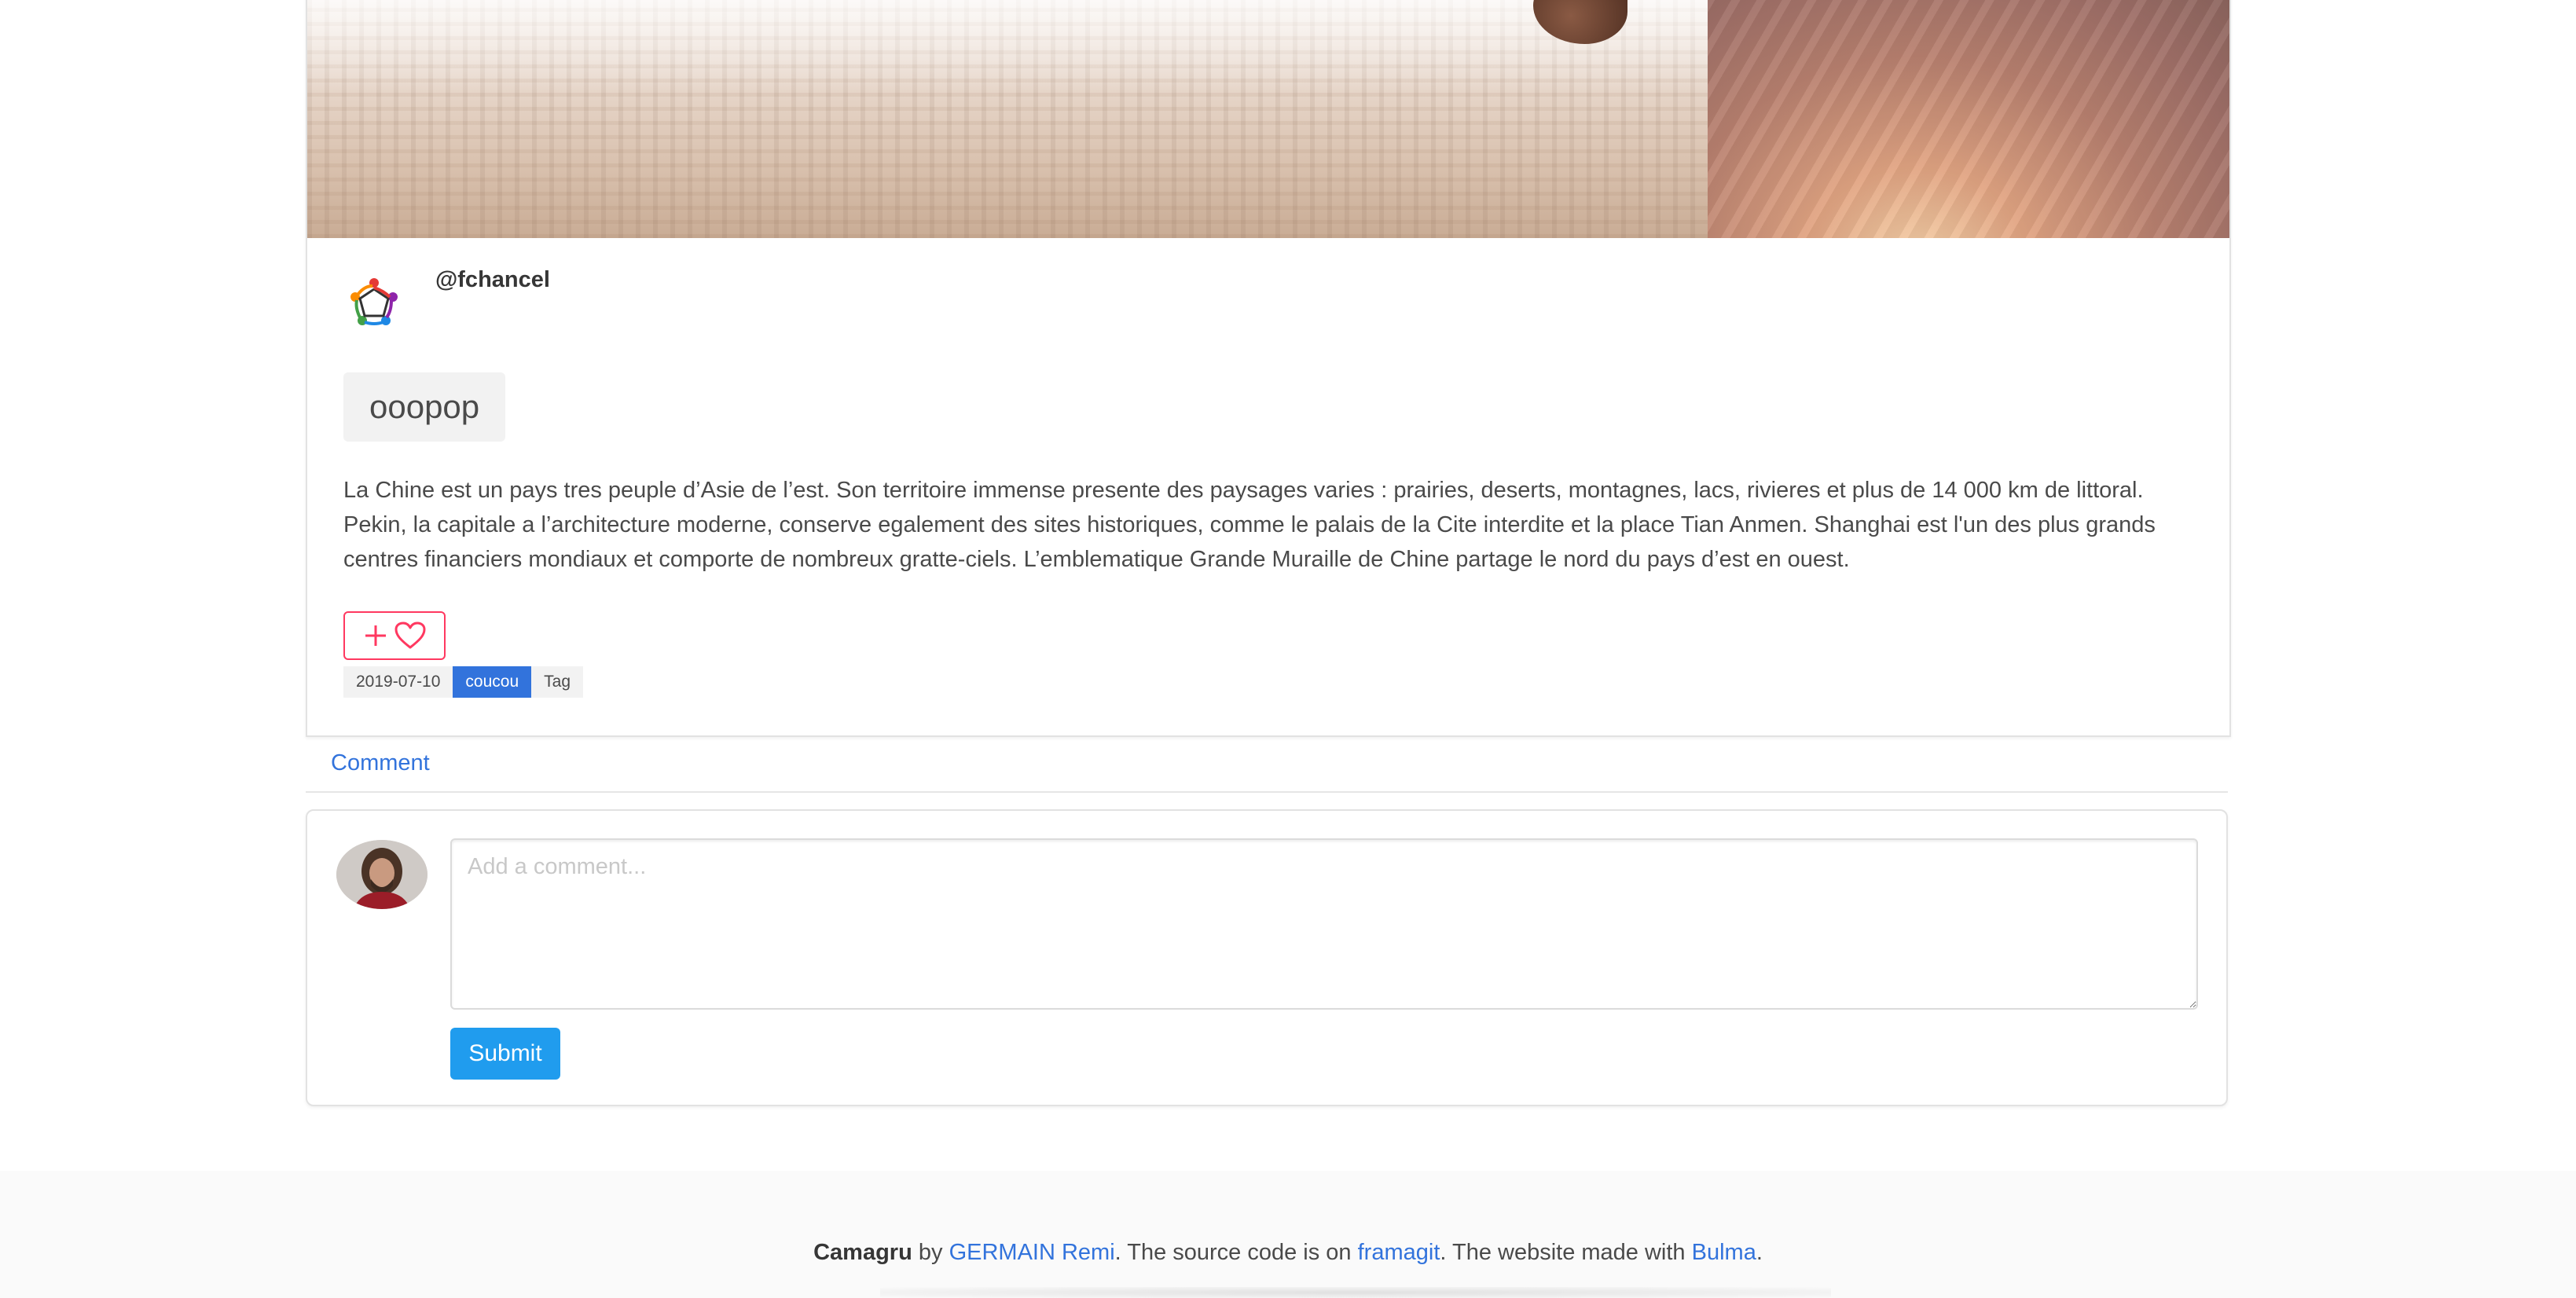 Image resolution: width=2576 pixels, height=1298 pixels. Describe the element at coordinates (492, 682) in the screenshot. I see `tag-coucou: coucou` at that location.